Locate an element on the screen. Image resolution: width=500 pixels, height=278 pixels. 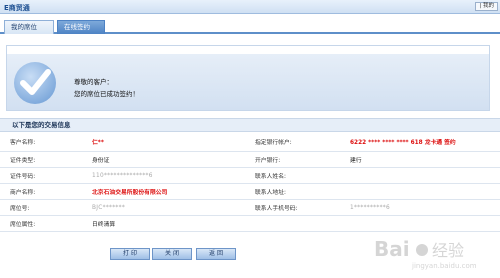
table-row: 席位号: BJC******* 联系人手机号码: 1**********6 is located at coordinates (250, 208).